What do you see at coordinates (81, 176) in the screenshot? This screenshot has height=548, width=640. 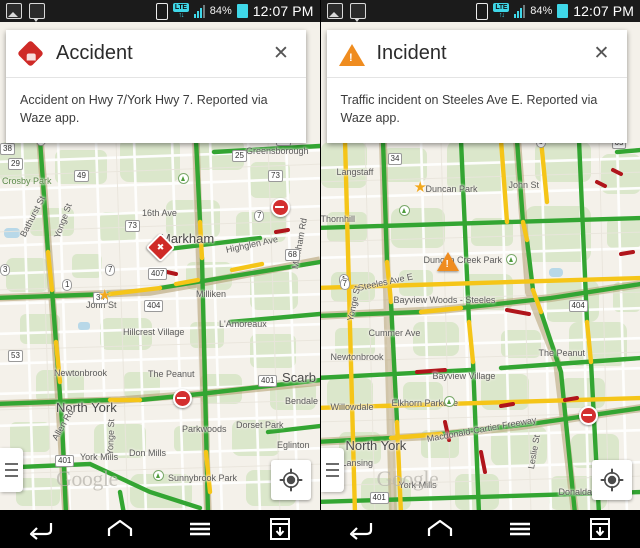 I see `route-shield: 49` at bounding box center [81, 176].